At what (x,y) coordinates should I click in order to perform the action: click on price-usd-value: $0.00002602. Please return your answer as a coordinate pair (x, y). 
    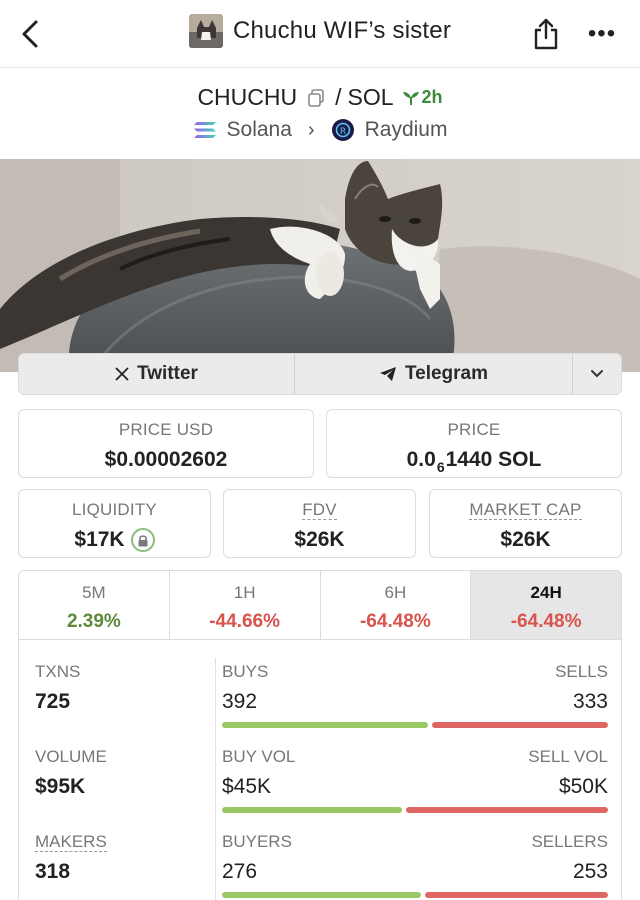
    Looking at the image, I should click on (166, 459).